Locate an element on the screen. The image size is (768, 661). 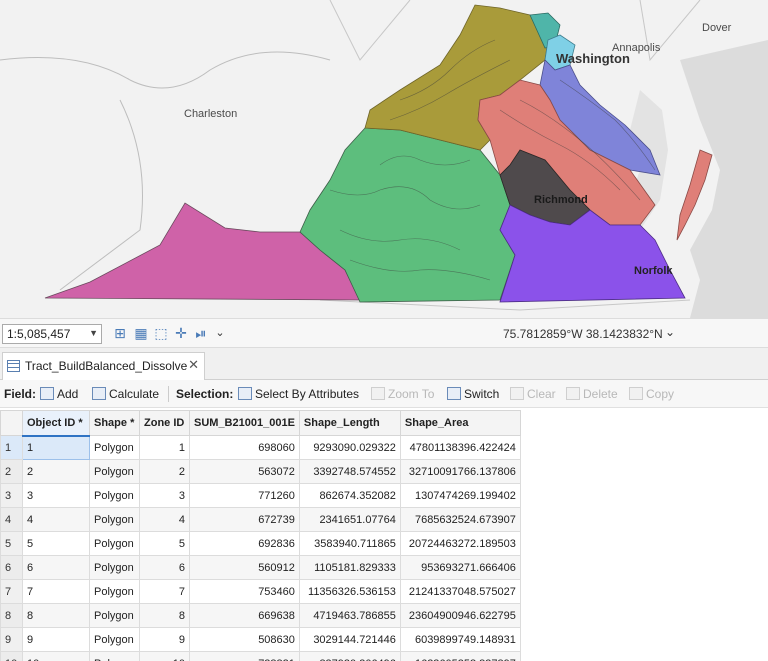
table-cell: 1307474269.199402 is located at coordinates (460, 495).